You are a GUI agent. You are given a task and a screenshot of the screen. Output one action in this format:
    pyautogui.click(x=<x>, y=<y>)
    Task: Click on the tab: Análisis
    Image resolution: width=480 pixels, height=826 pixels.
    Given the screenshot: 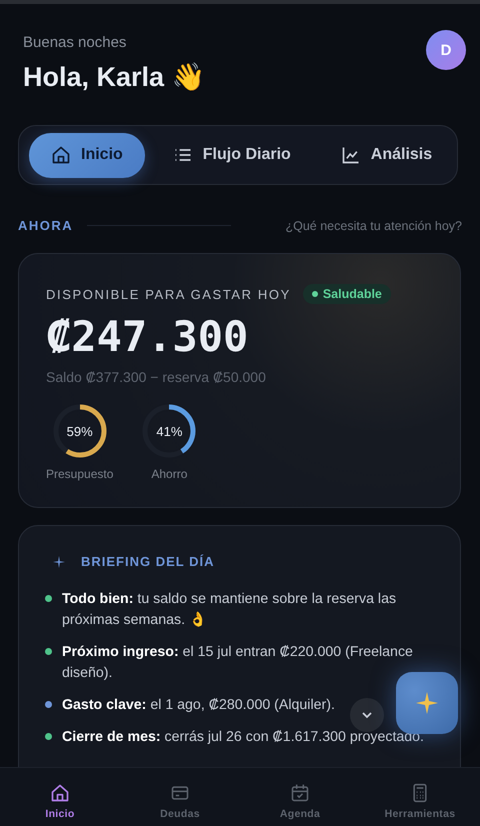 What is the action you would take?
    pyautogui.click(x=386, y=155)
    